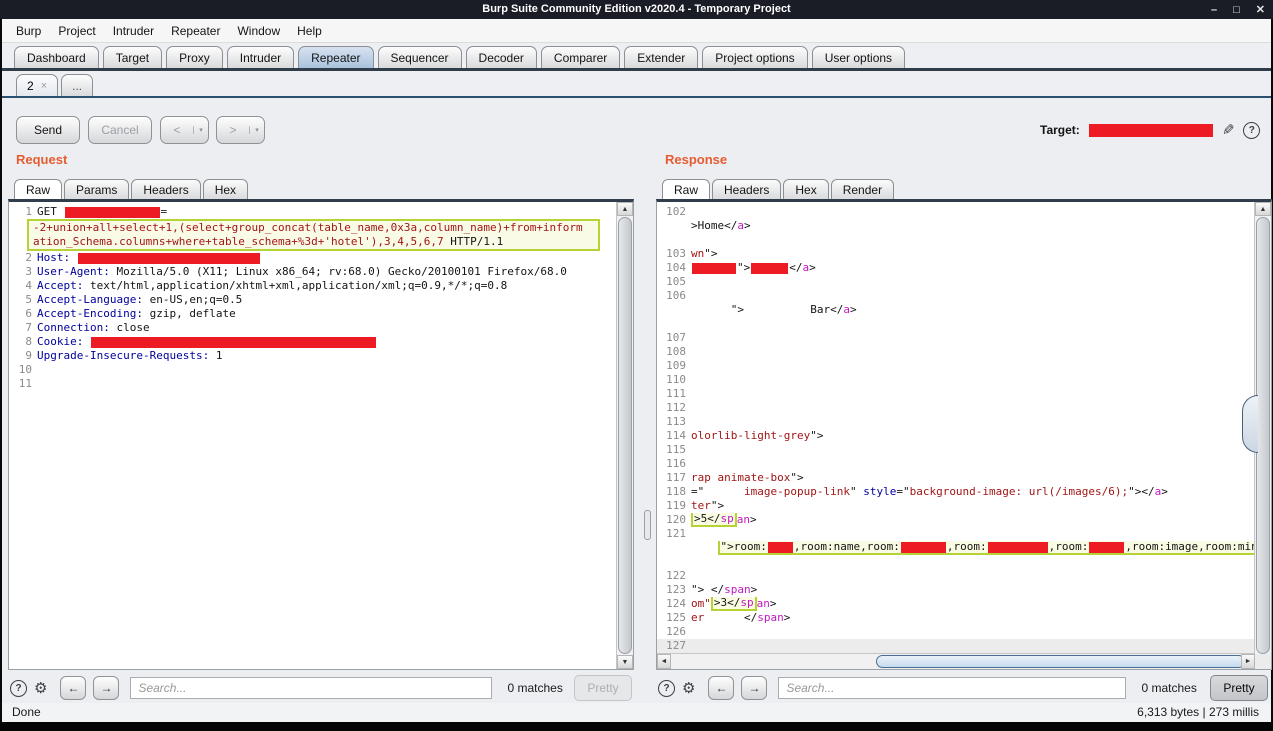 Image resolution: width=1273 pixels, height=731 pixels. Describe the element at coordinates (312, 300) in the screenshot. I see `code-line: 5 Accept-Language: en-US,en;q=0.5` at that location.